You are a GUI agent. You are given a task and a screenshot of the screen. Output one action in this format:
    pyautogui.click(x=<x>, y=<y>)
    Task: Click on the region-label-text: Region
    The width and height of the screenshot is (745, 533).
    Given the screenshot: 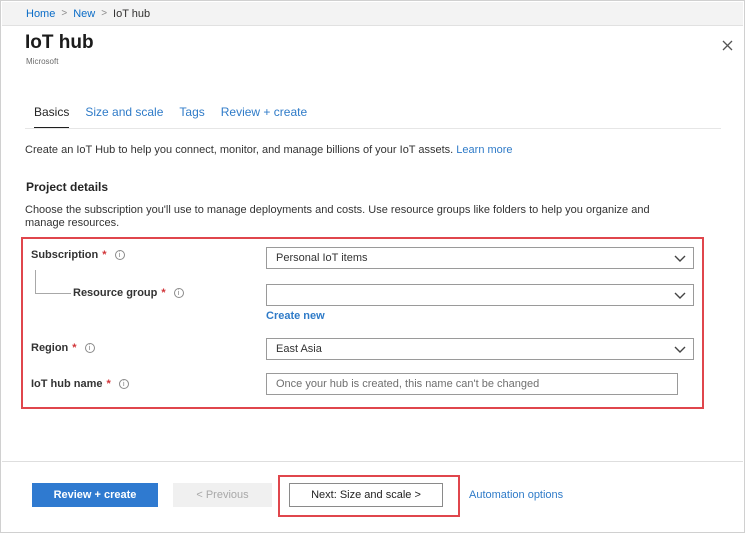 What is the action you would take?
    pyautogui.click(x=50, y=348)
    